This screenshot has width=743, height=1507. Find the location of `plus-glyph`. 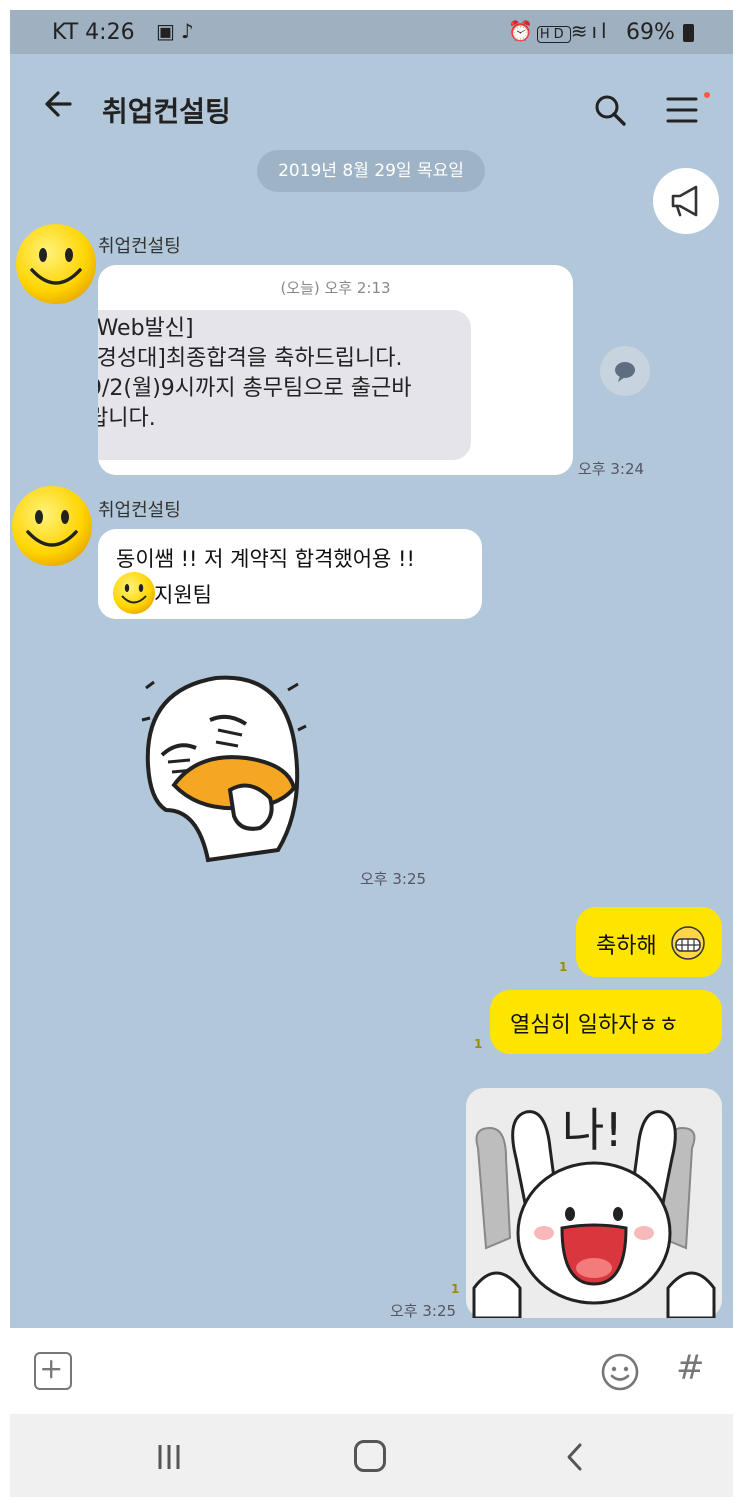

plus-glyph is located at coordinates (51, 1369).